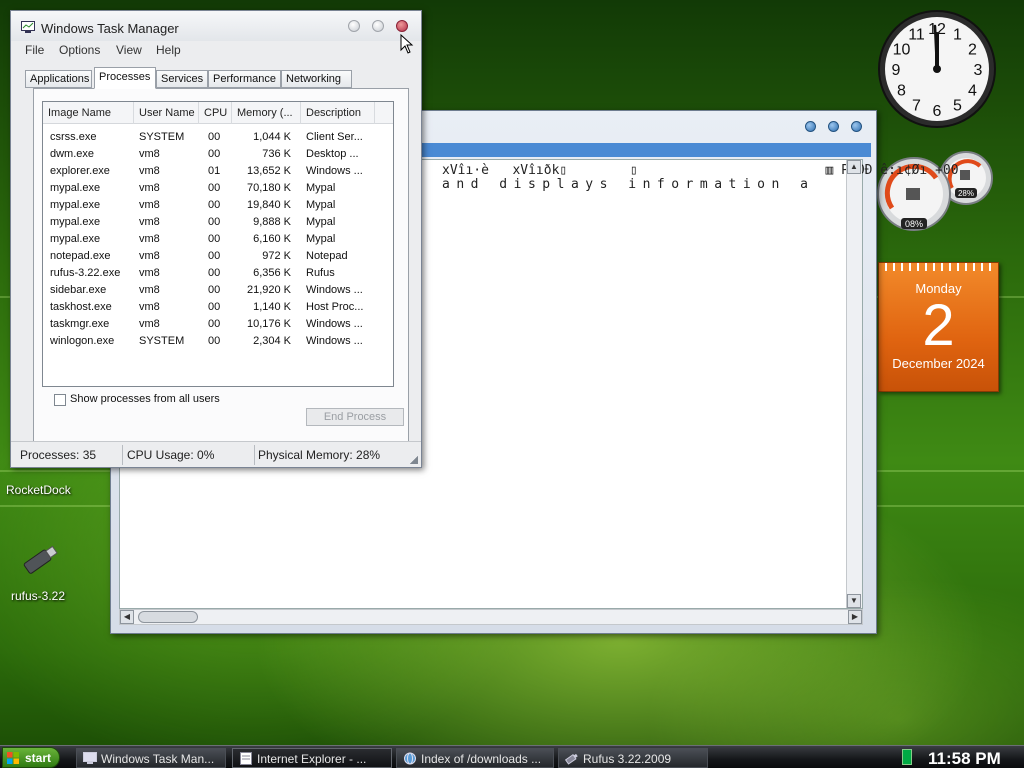  I want to click on mouse-cursor-icon, so click(407, 44).